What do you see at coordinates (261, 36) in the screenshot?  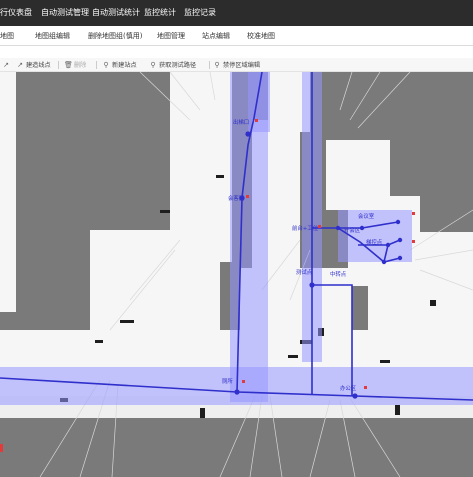 I see `tab-calibrate-map: 校准地图` at bounding box center [261, 36].